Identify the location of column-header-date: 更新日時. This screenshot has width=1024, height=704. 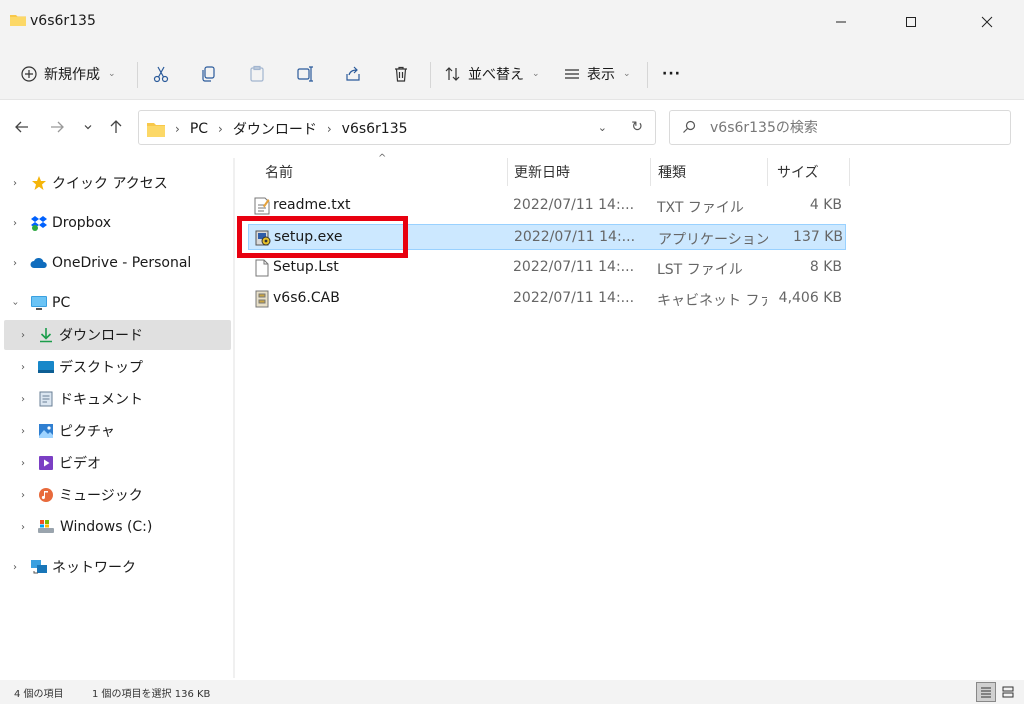
(578, 172).